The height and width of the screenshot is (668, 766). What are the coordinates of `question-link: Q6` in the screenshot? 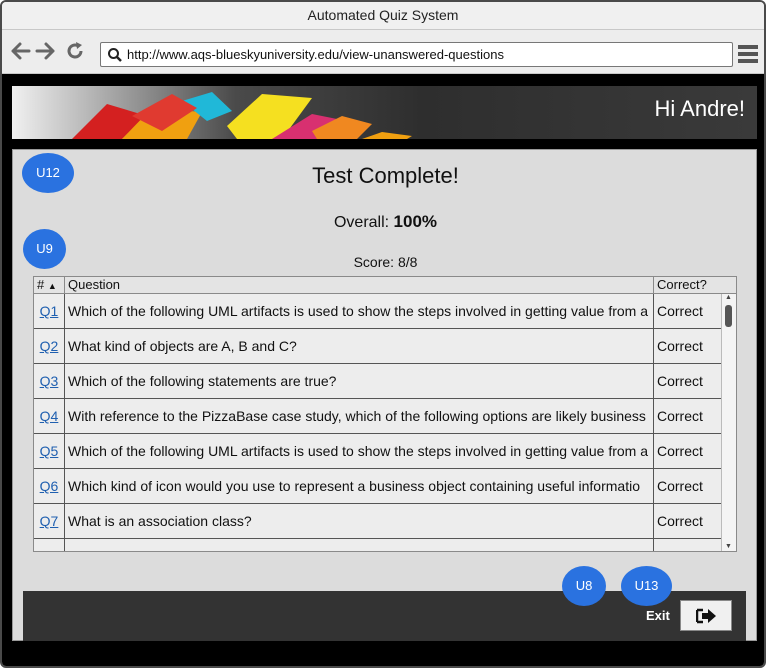 It's located at (49, 486).